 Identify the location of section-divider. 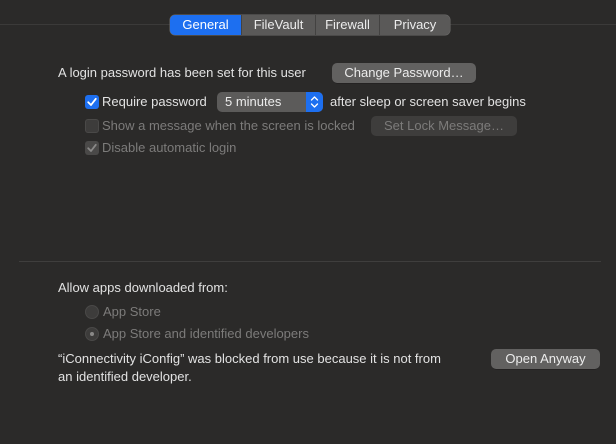
(310, 261).